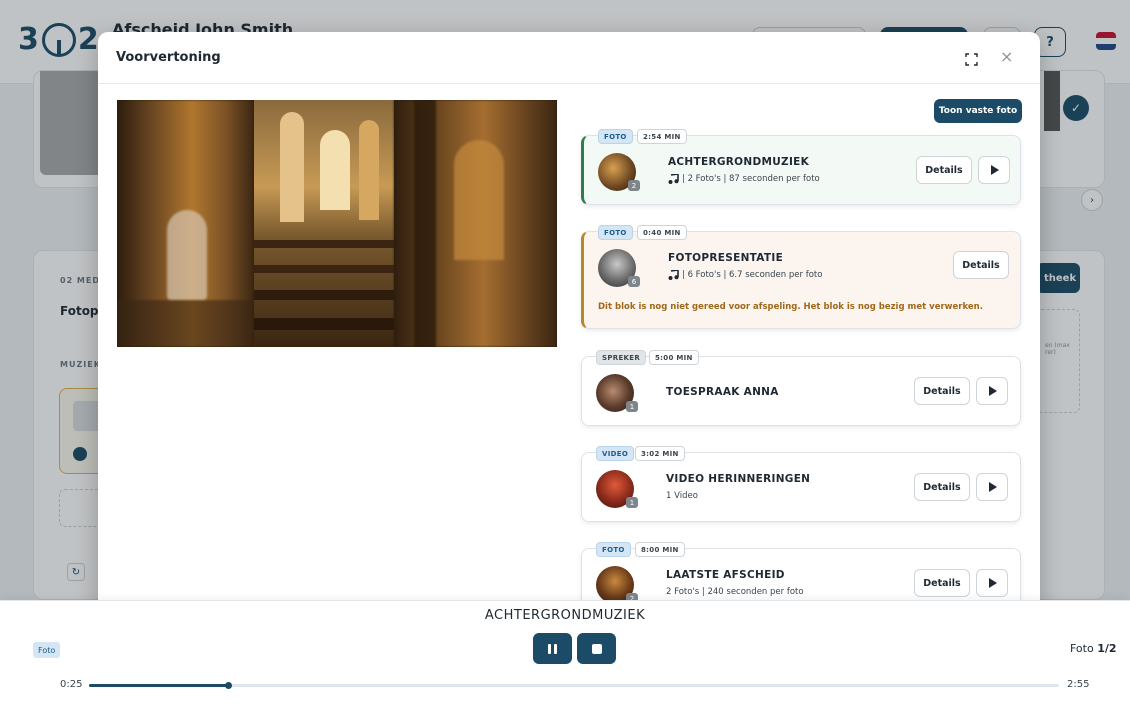  I want to click on block-type-badge: SPREKER, so click(621, 357).